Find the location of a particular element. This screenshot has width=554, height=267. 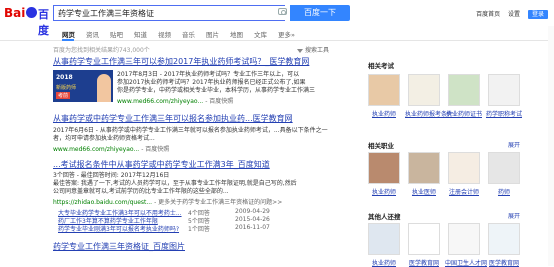

result-title-4: 药学专业工作满三年资格证_百度图片 is located at coordinates (119, 246).